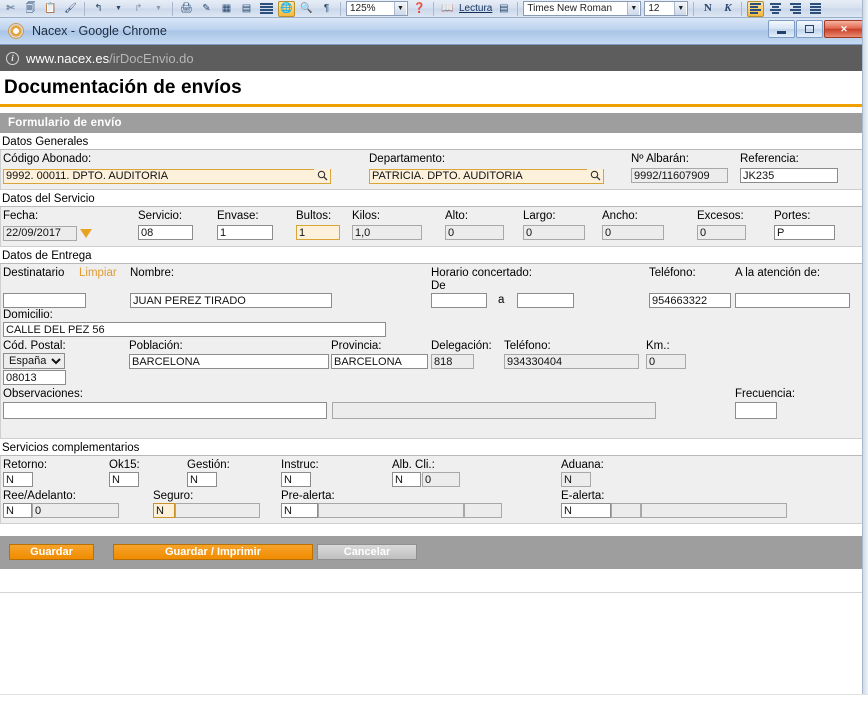 This screenshot has height=710, width=868. Describe the element at coordinates (434, 58) in the screenshot. I see `address-bar: i www.nacex.es/irDocEnvio.do` at that location.